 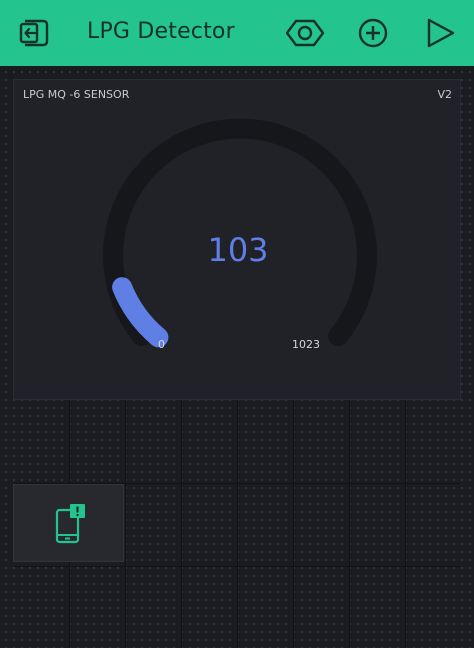 I want to click on page-title: LPG Detector, so click(x=161, y=31).